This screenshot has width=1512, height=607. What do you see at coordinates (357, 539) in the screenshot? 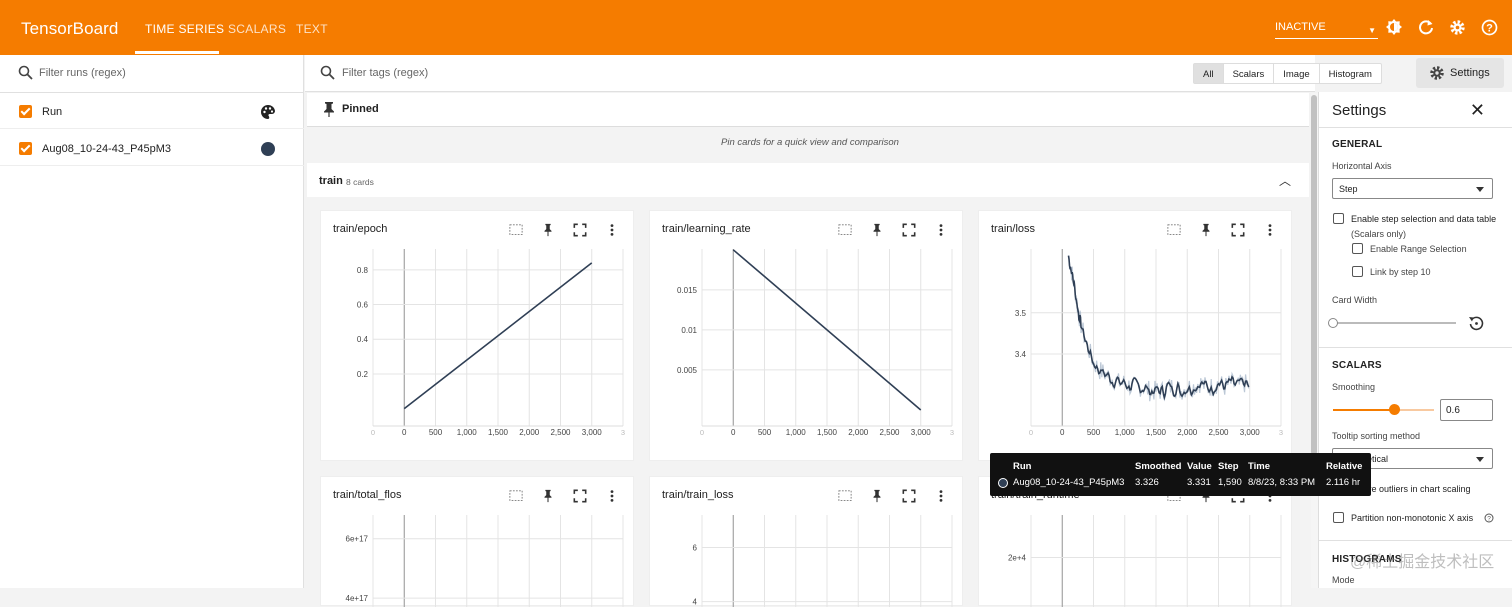
I see `y-tick-label: 6e+17` at bounding box center [357, 539].